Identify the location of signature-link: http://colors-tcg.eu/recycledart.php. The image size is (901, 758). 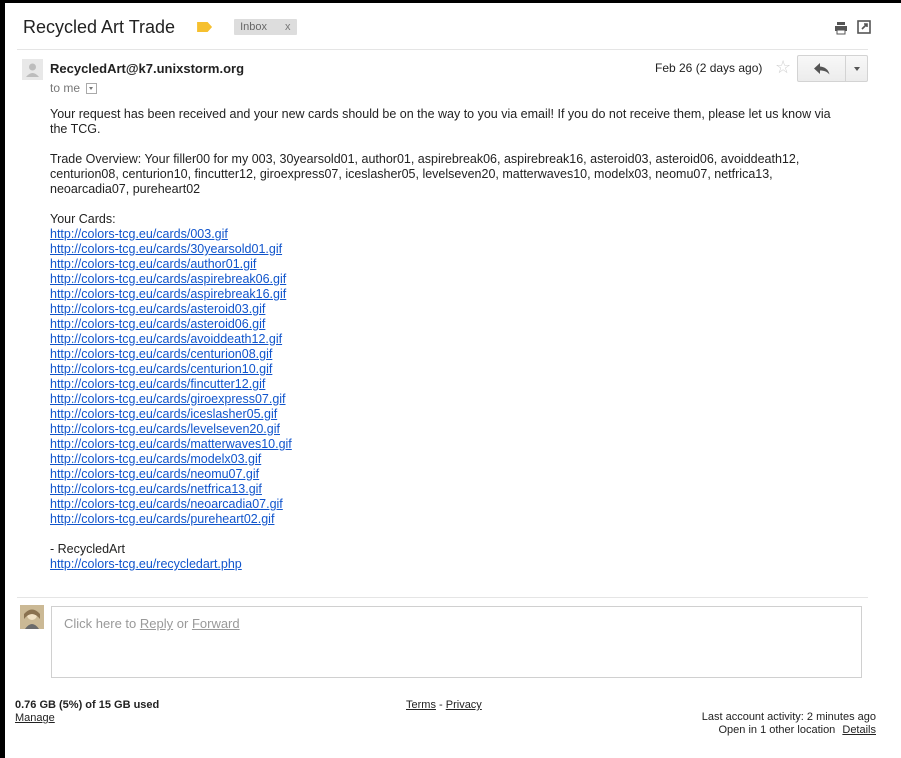
(146, 564).